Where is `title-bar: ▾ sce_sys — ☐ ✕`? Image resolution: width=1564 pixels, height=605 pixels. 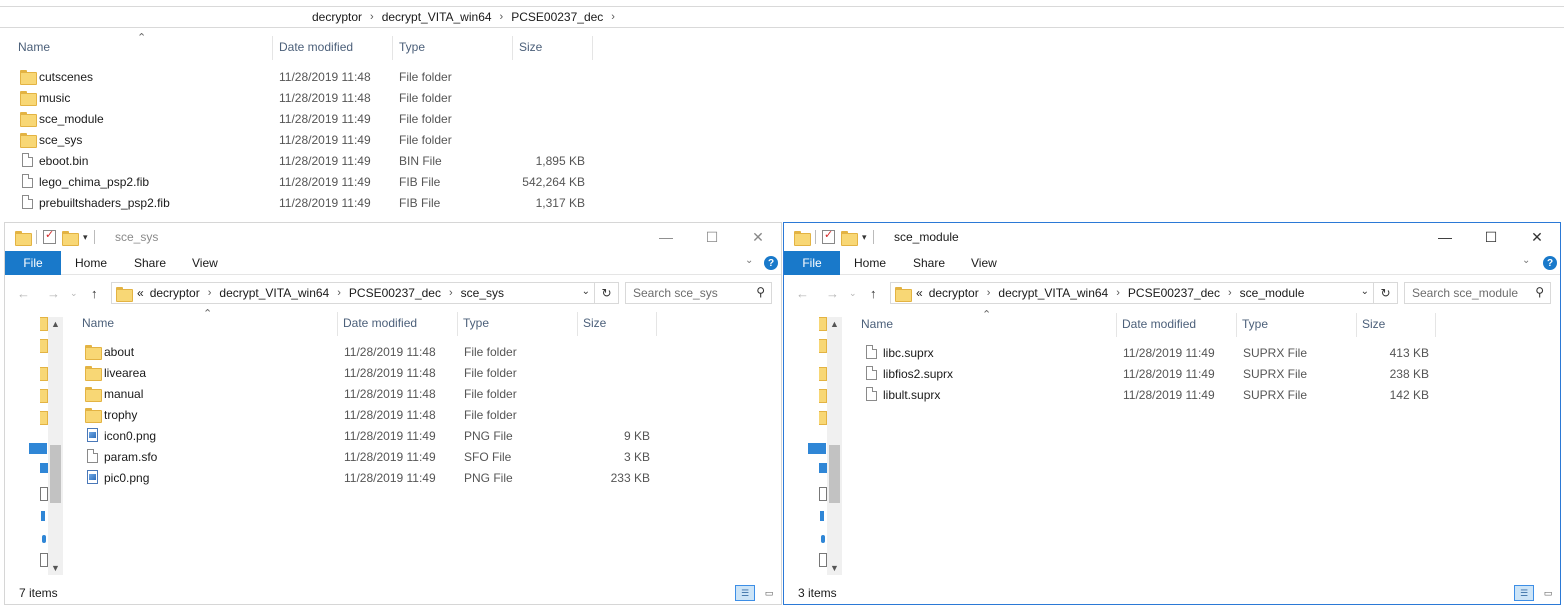
title-bar: ▾ sce_sys — ☐ ✕ is located at coordinates (393, 237).